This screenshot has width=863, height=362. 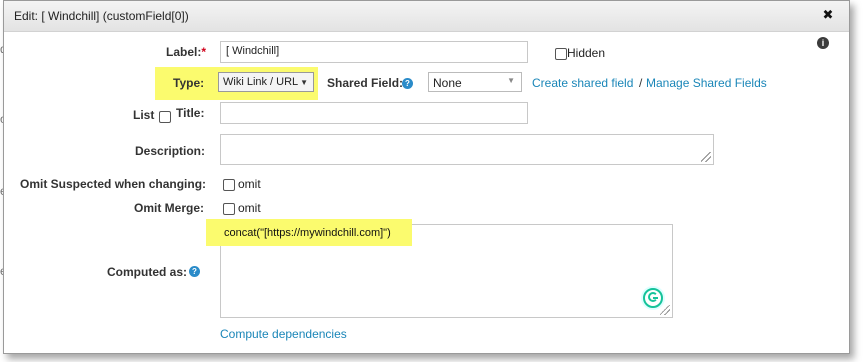 I want to click on grammarly-icon, so click(x=653, y=298).